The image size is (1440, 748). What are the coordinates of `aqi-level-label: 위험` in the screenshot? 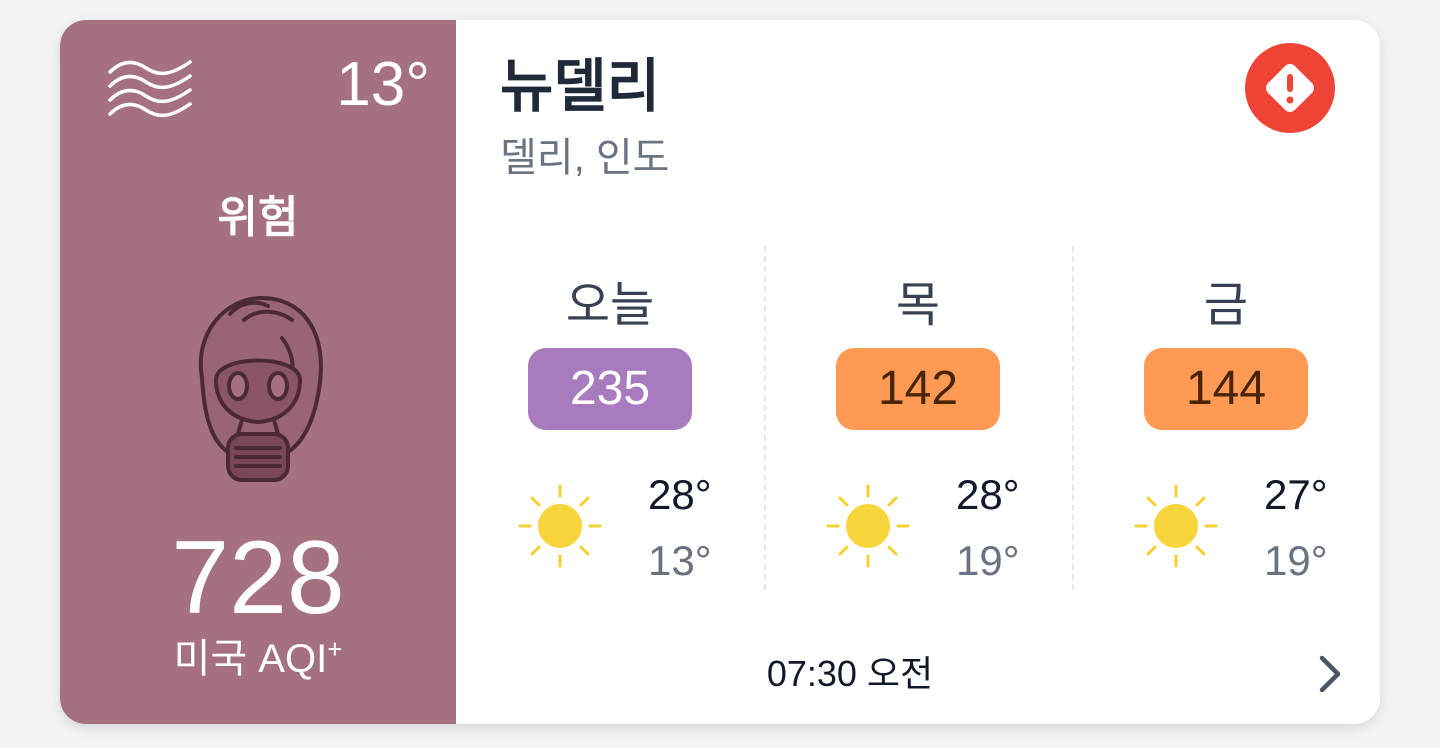 It's located at (258, 217).